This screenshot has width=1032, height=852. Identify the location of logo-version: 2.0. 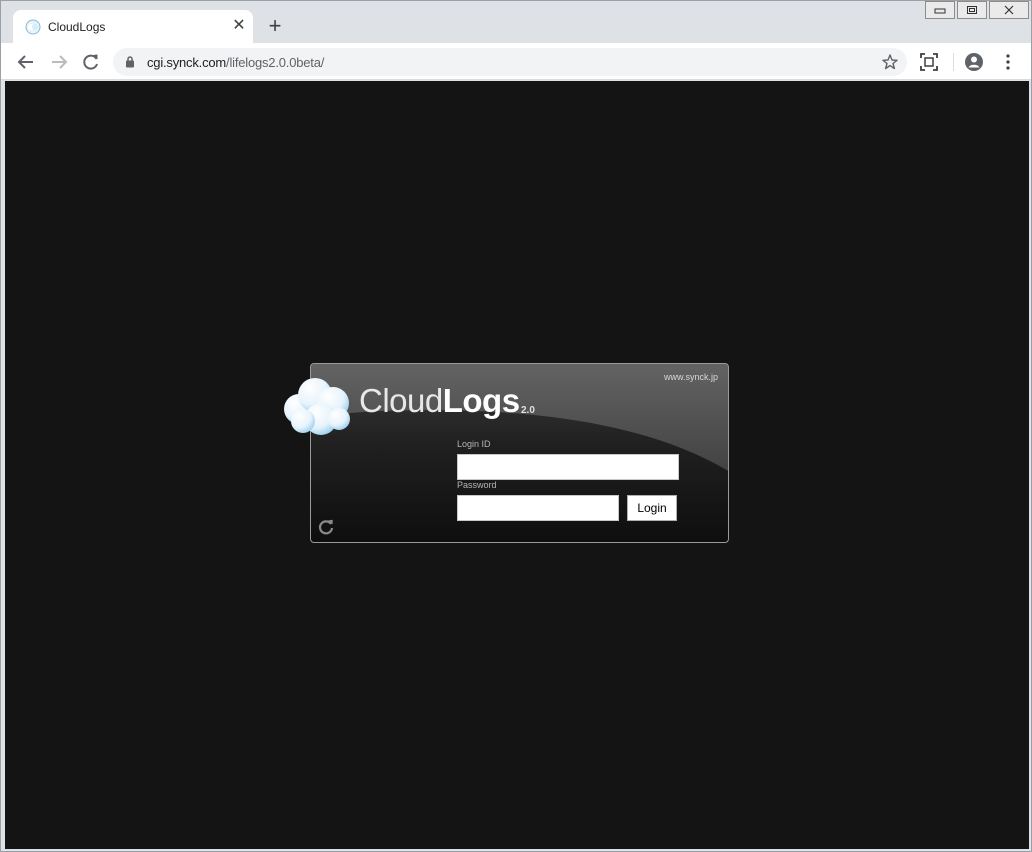
(528, 410).